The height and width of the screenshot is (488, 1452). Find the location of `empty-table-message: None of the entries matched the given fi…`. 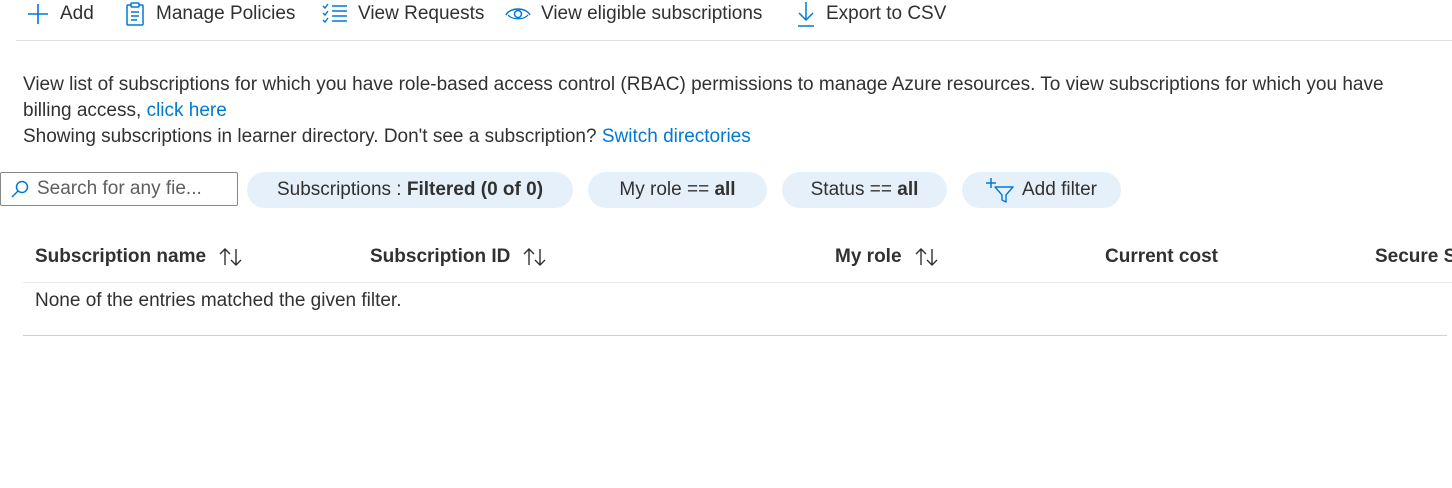

empty-table-message: None of the entries matched the given fi… is located at coordinates (218, 300).